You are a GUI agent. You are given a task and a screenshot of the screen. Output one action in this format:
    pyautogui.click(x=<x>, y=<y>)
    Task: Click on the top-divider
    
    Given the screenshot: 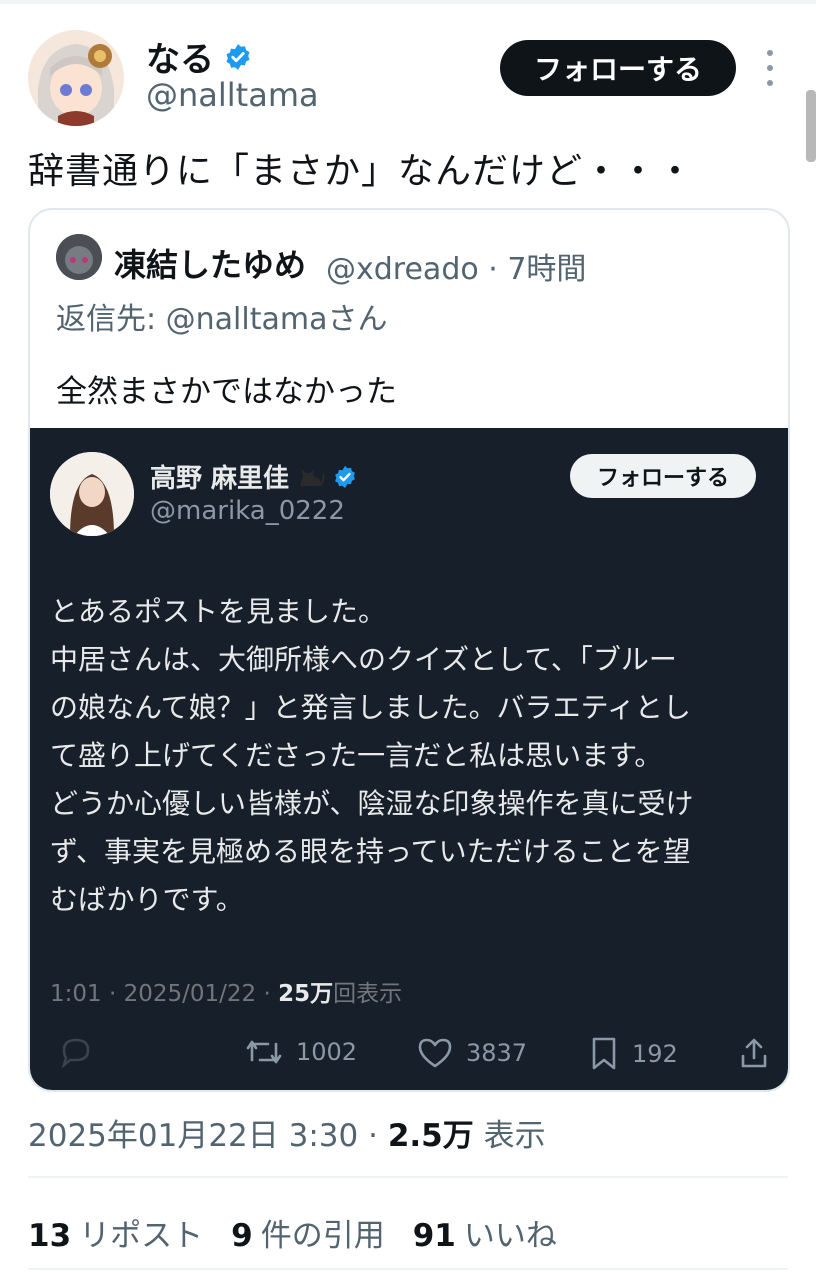 What is the action you would take?
    pyautogui.click(x=408, y=2)
    